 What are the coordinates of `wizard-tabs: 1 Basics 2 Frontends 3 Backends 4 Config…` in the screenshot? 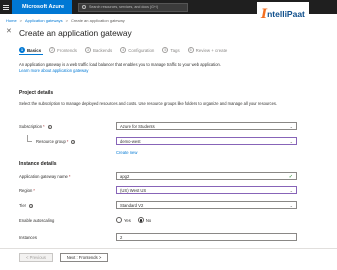 It's located at (127, 51).